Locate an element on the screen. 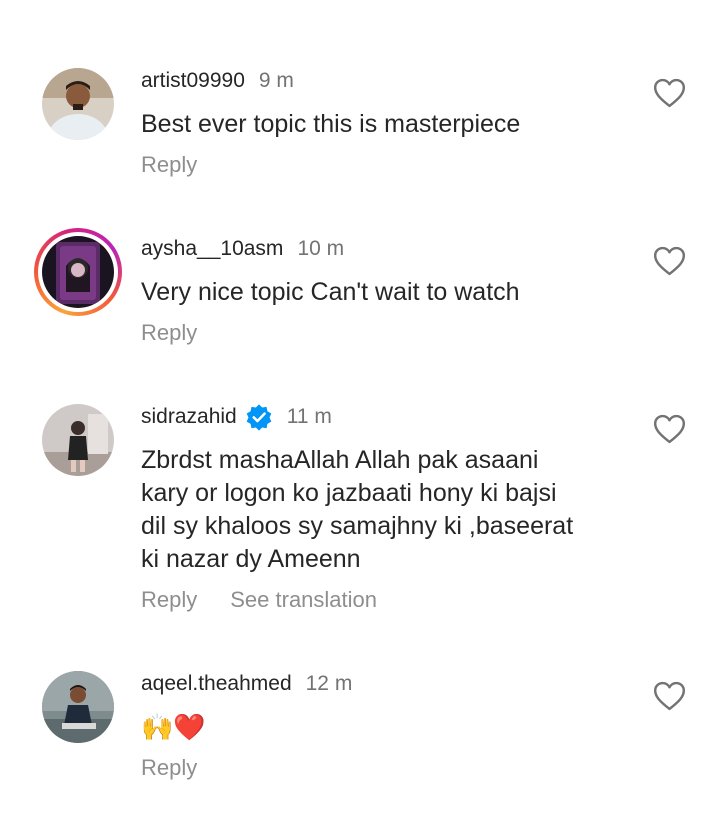 This screenshot has width=720, height=840. comment-time: 11 m is located at coordinates (309, 416).